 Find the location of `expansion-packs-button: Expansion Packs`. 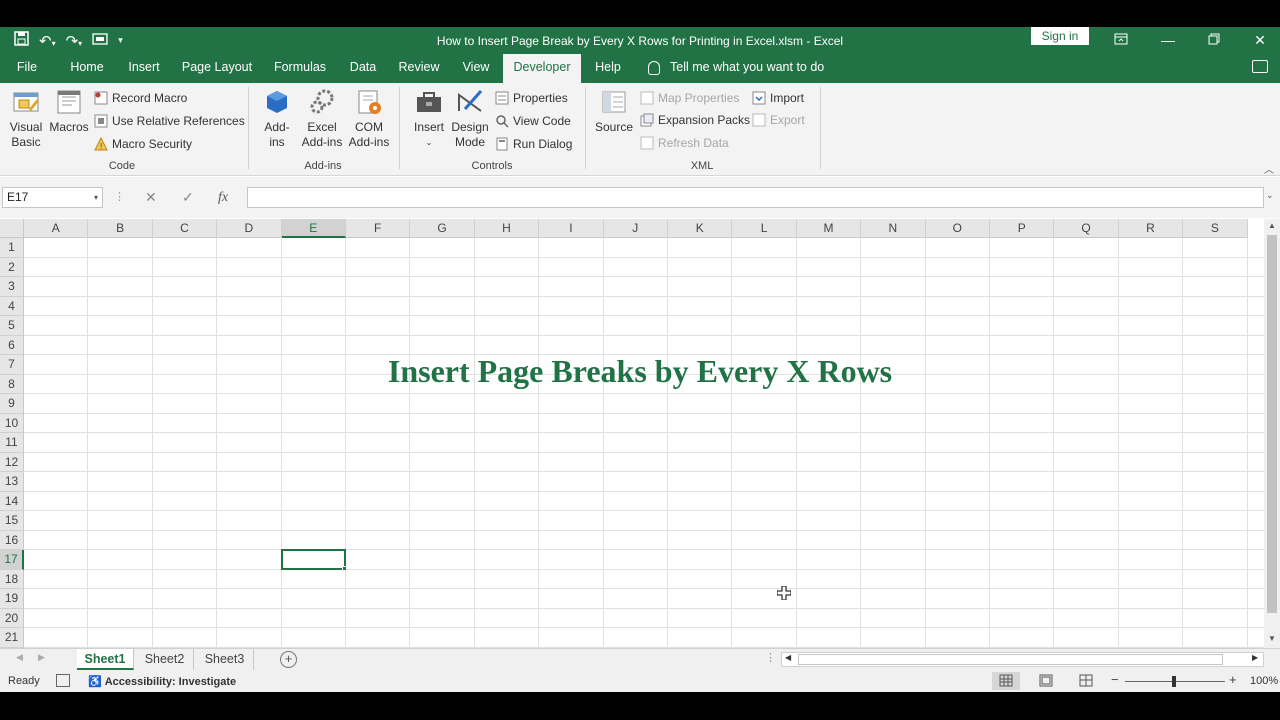

expansion-packs-button: Expansion Packs is located at coordinates (695, 120).